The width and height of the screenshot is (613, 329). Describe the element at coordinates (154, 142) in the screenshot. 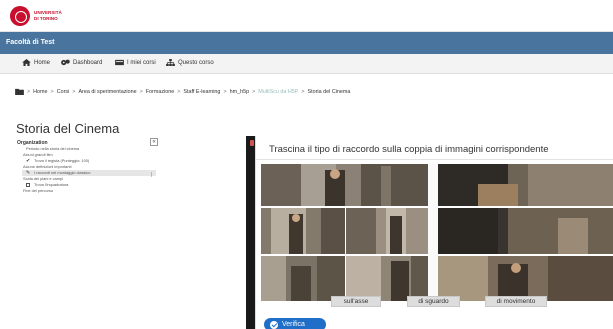

I see `collapse-toc-button: «` at that location.